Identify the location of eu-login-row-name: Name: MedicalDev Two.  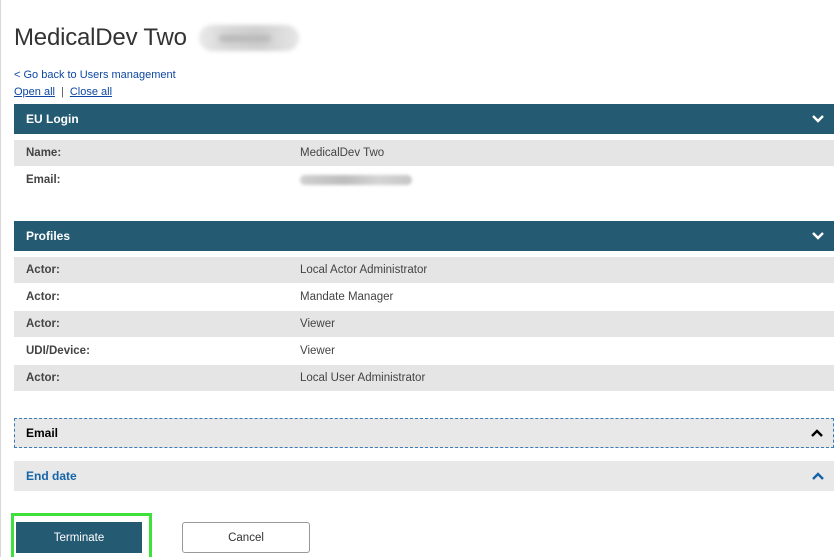
(424, 153).